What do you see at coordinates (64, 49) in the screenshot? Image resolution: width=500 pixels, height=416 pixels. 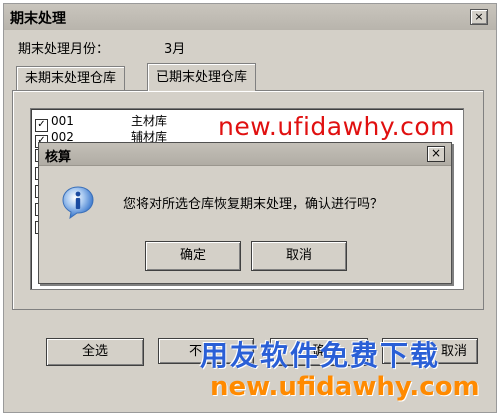 I see `period-label: 期末处理月份：` at bounding box center [64, 49].